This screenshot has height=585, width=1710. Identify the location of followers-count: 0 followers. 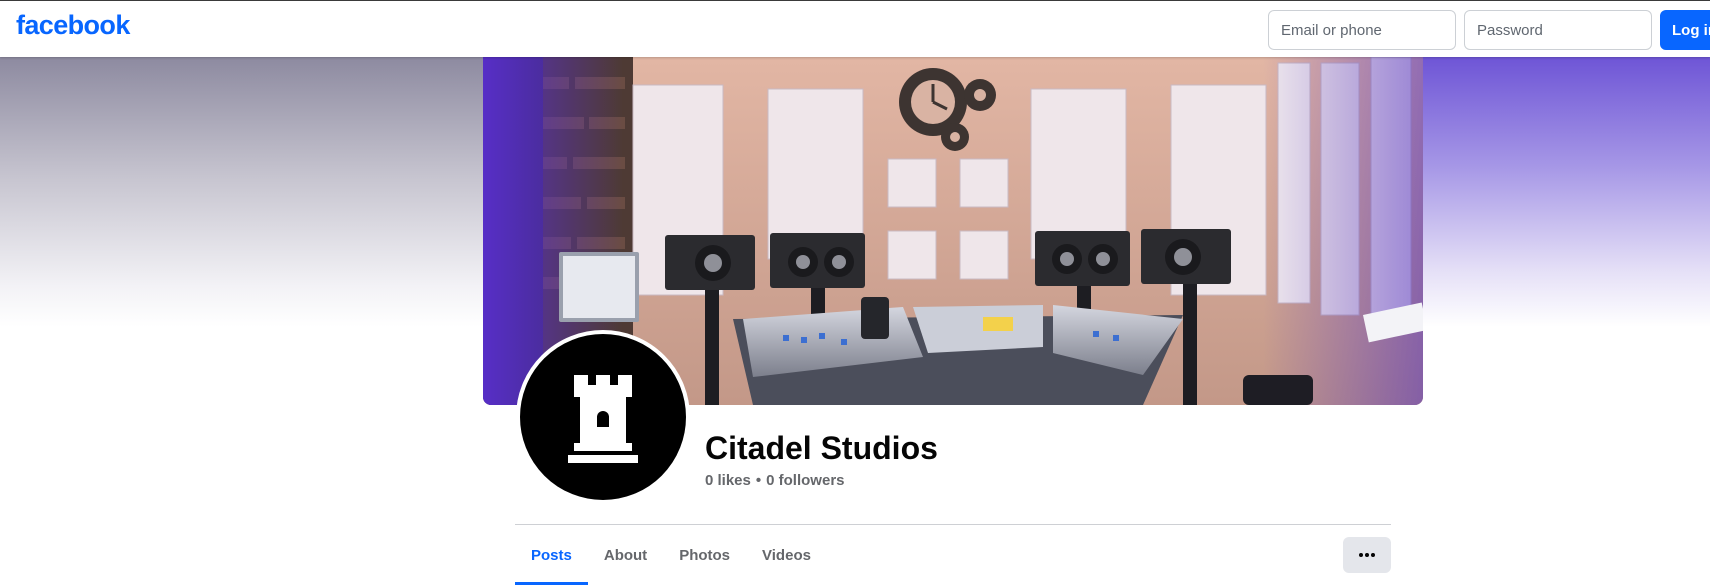
(805, 480).